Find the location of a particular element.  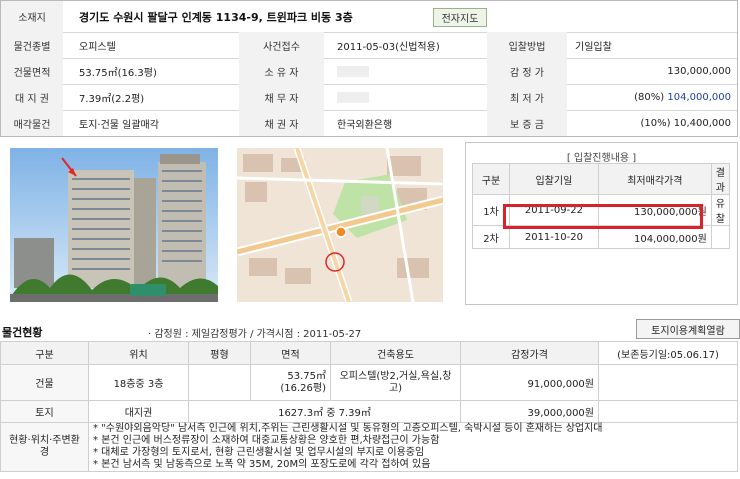

value-building-area: 53.75㎡(16.3평) is located at coordinates (118, 73).